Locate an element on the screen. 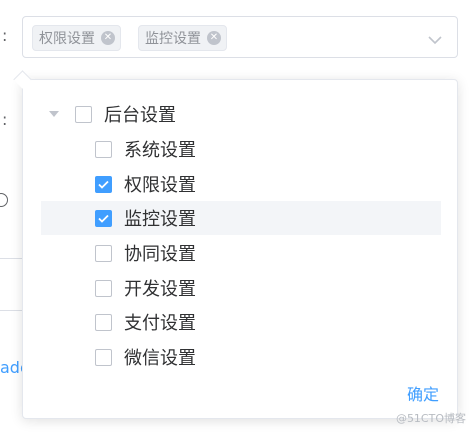 Image resolution: width=474 pixels, height=432 pixels. tag-label: 权限设置 is located at coordinates (67, 39).